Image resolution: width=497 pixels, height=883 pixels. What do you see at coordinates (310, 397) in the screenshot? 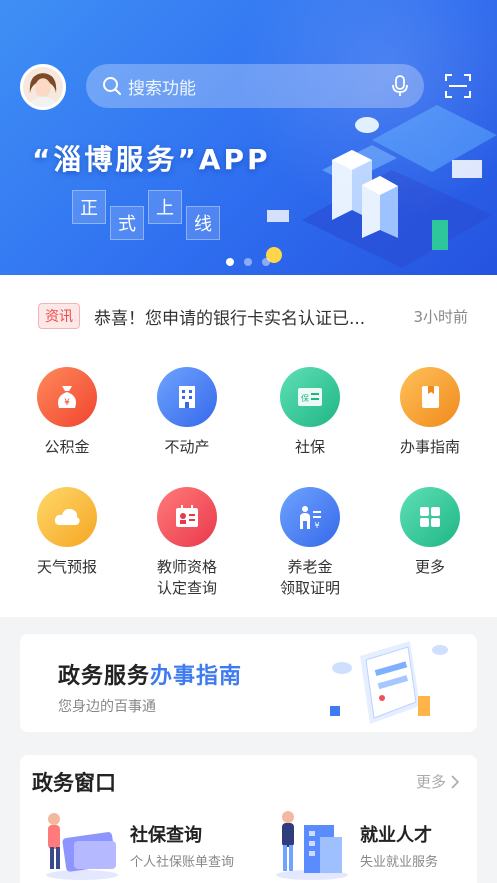
I see `insurance-card-icon: 保` at bounding box center [310, 397].